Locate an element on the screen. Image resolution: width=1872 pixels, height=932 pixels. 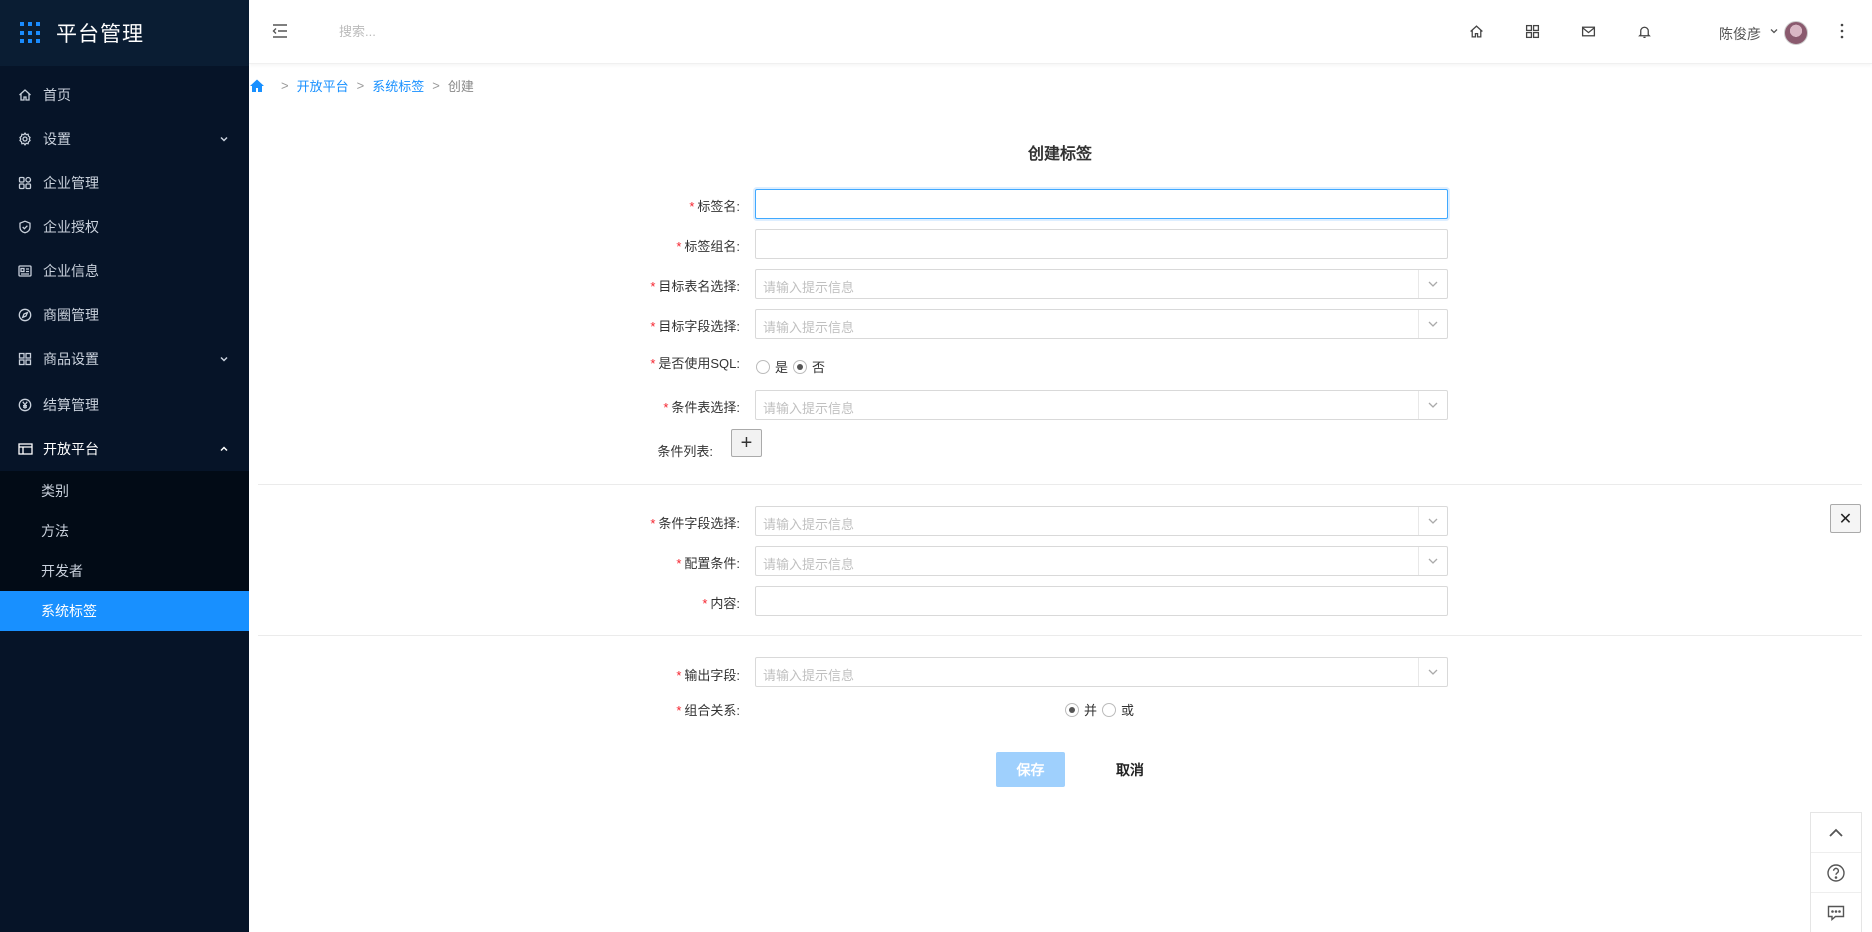
use-sql-yes-radio is located at coordinates (763, 366).